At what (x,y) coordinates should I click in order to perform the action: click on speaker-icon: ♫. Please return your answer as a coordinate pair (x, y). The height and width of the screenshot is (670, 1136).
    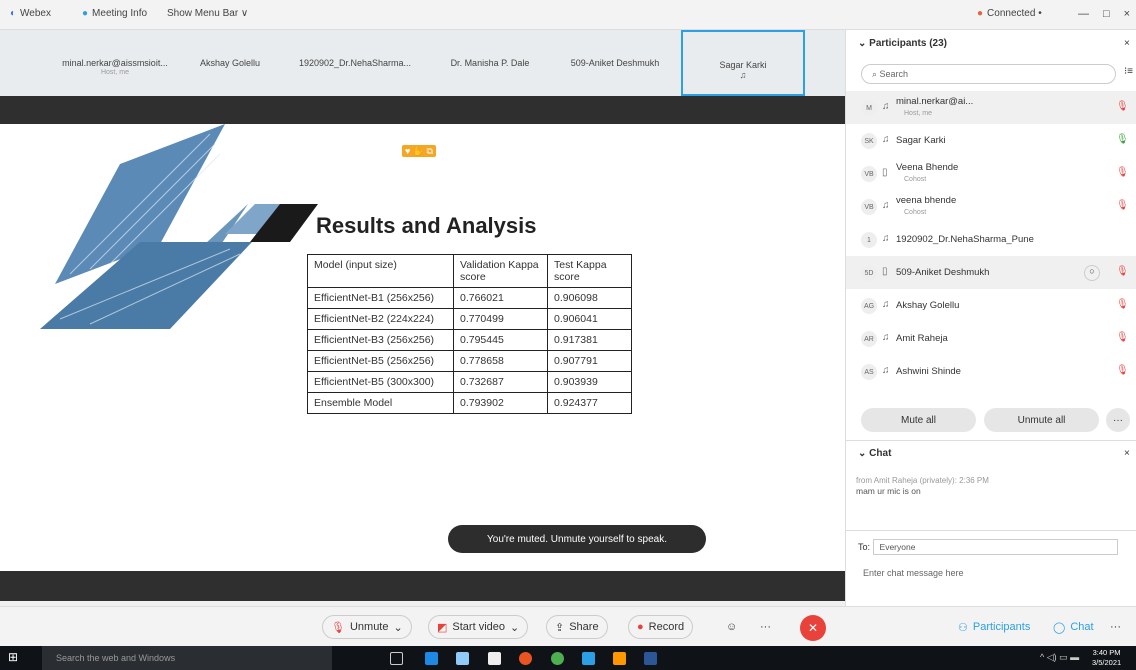
    Looking at the image, I should click on (743, 75).